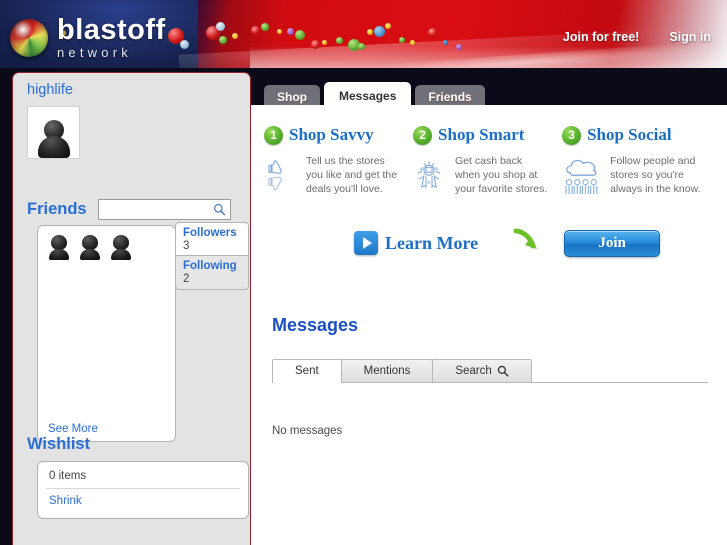  What do you see at coordinates (94, 52) in the screenshot?
I see `logo-sub-text: network` at bounding box center [94, 52].